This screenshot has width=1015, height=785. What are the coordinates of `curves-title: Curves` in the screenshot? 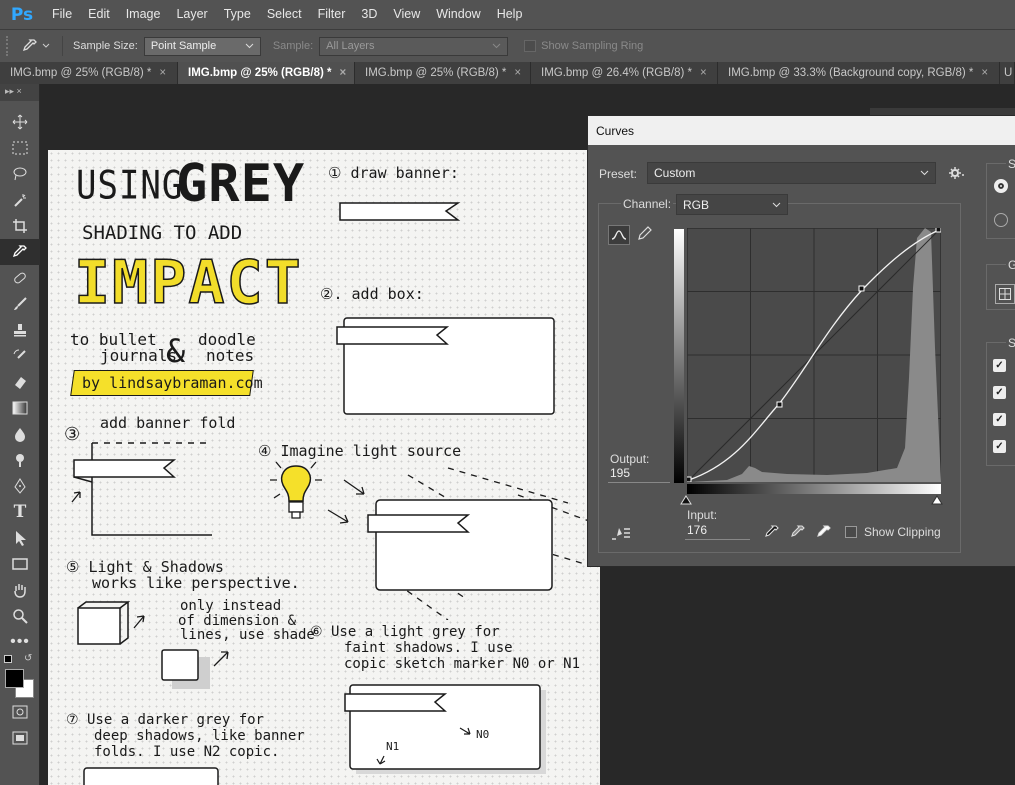 It's located at (801, 130).